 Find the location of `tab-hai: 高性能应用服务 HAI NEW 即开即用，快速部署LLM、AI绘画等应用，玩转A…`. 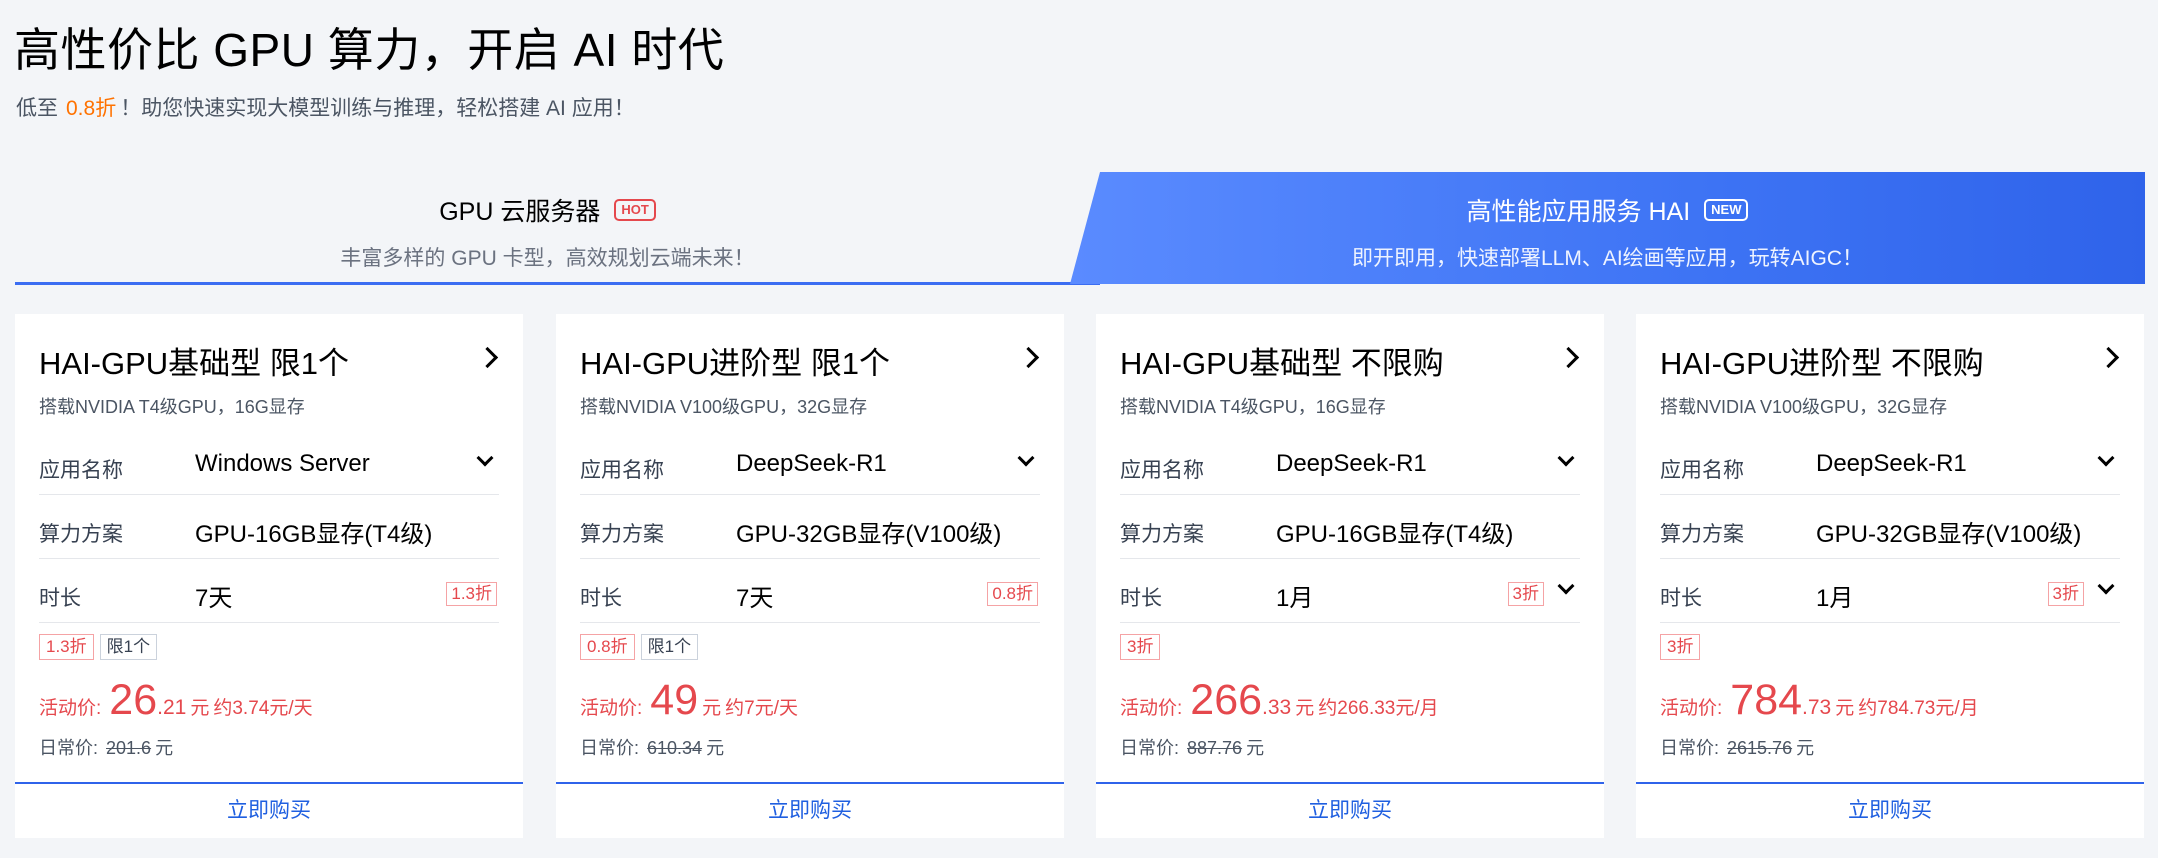

tab-hai: 高性能应用服务 HAI NEW 即开即用，快速部署LLM、AI绘画等应用，玩转A… is located at coordinates (1607, 228).